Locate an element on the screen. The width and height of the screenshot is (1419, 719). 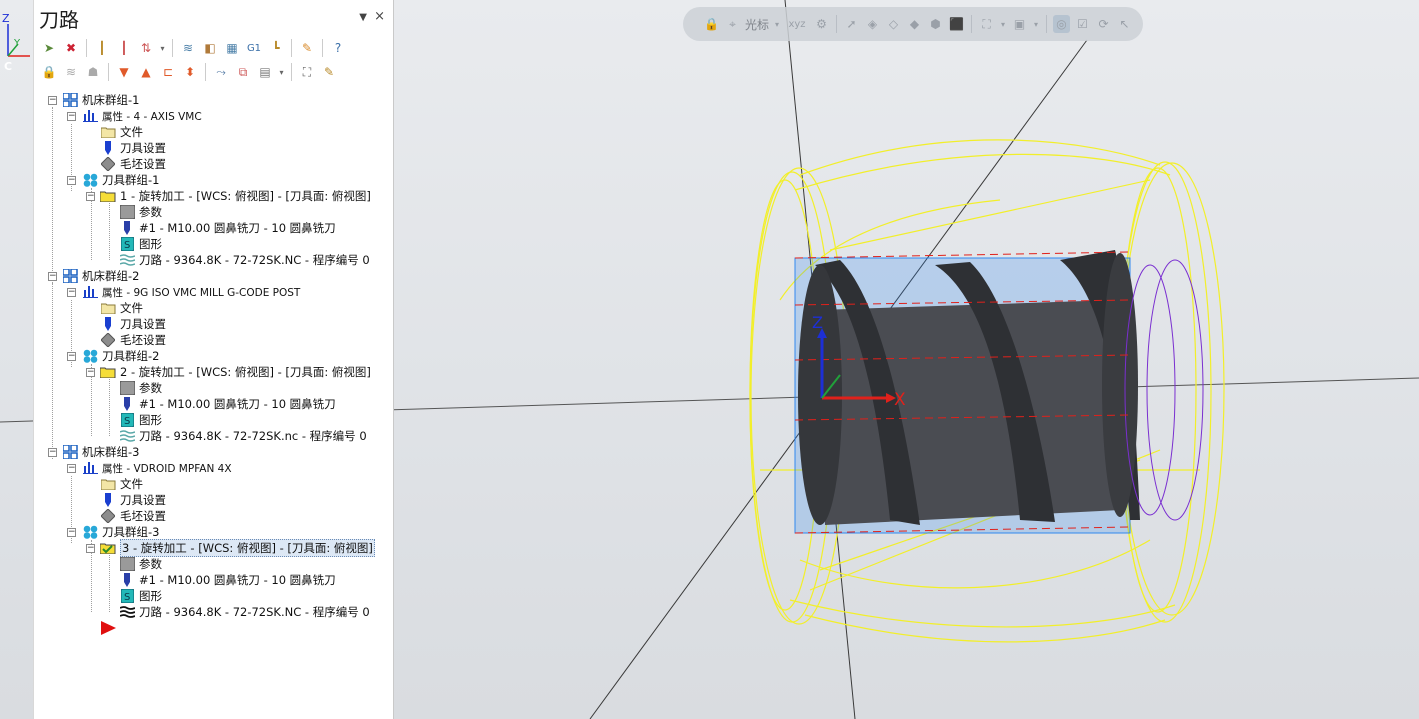
toggle-selected-icon: ⇅ is located at coordinates (146, 48).